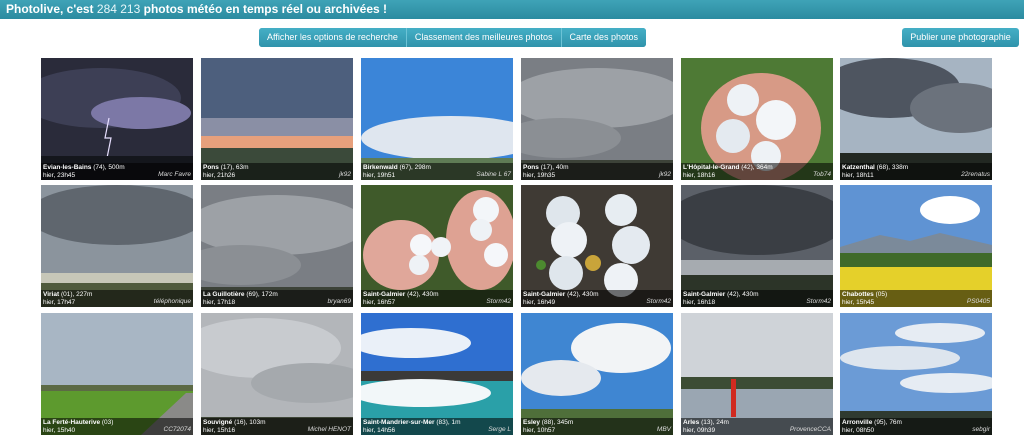 Image resolution: width=1024 pixels, height=438 pixels. Describe the element at coordinates (340, 302) in the screenshot. I see `photo-author: bryan69` at that location.